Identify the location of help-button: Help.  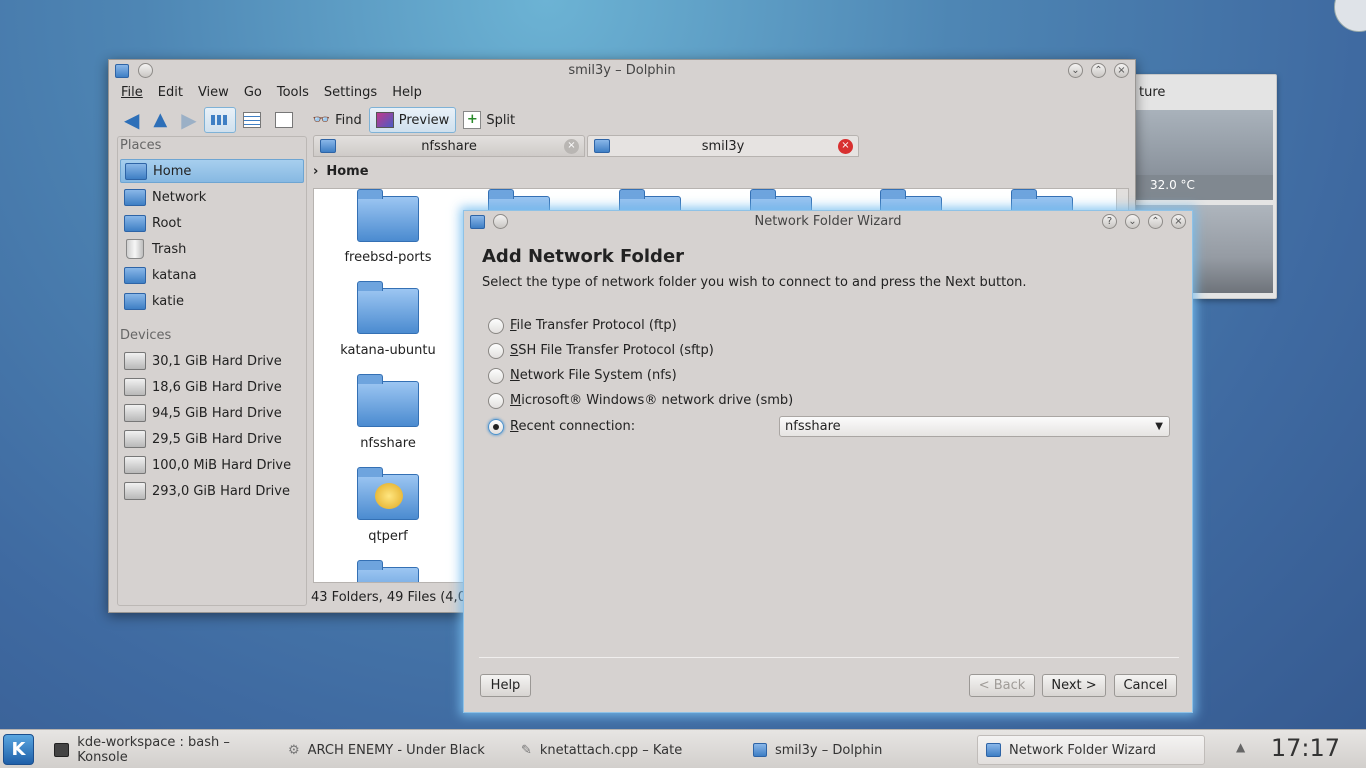
(505, 685).